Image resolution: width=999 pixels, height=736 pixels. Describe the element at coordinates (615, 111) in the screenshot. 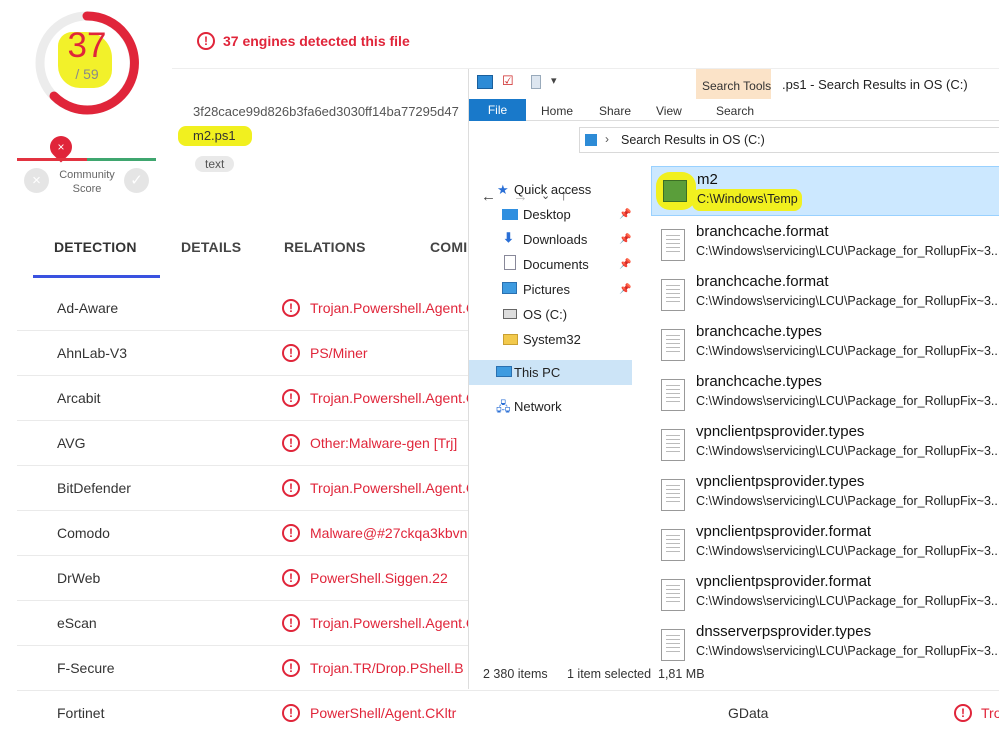

I see `ribbon-share-tab: Share` at that location.